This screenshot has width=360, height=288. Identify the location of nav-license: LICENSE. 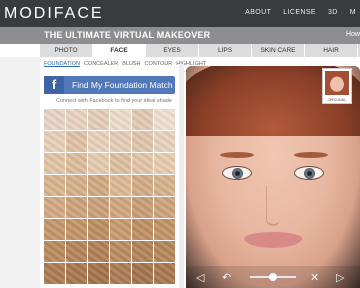
(299, 12).